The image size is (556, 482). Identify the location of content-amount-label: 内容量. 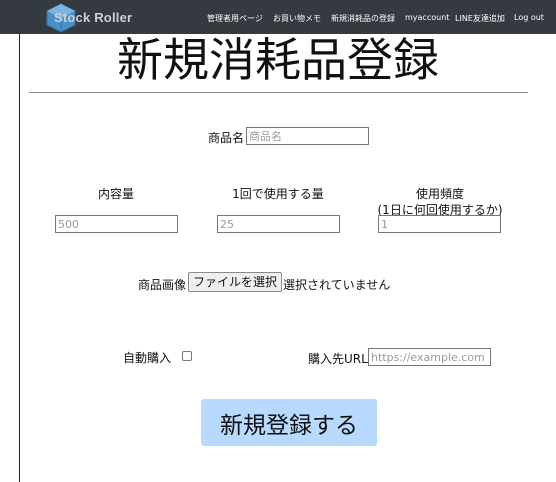
(115, 194).